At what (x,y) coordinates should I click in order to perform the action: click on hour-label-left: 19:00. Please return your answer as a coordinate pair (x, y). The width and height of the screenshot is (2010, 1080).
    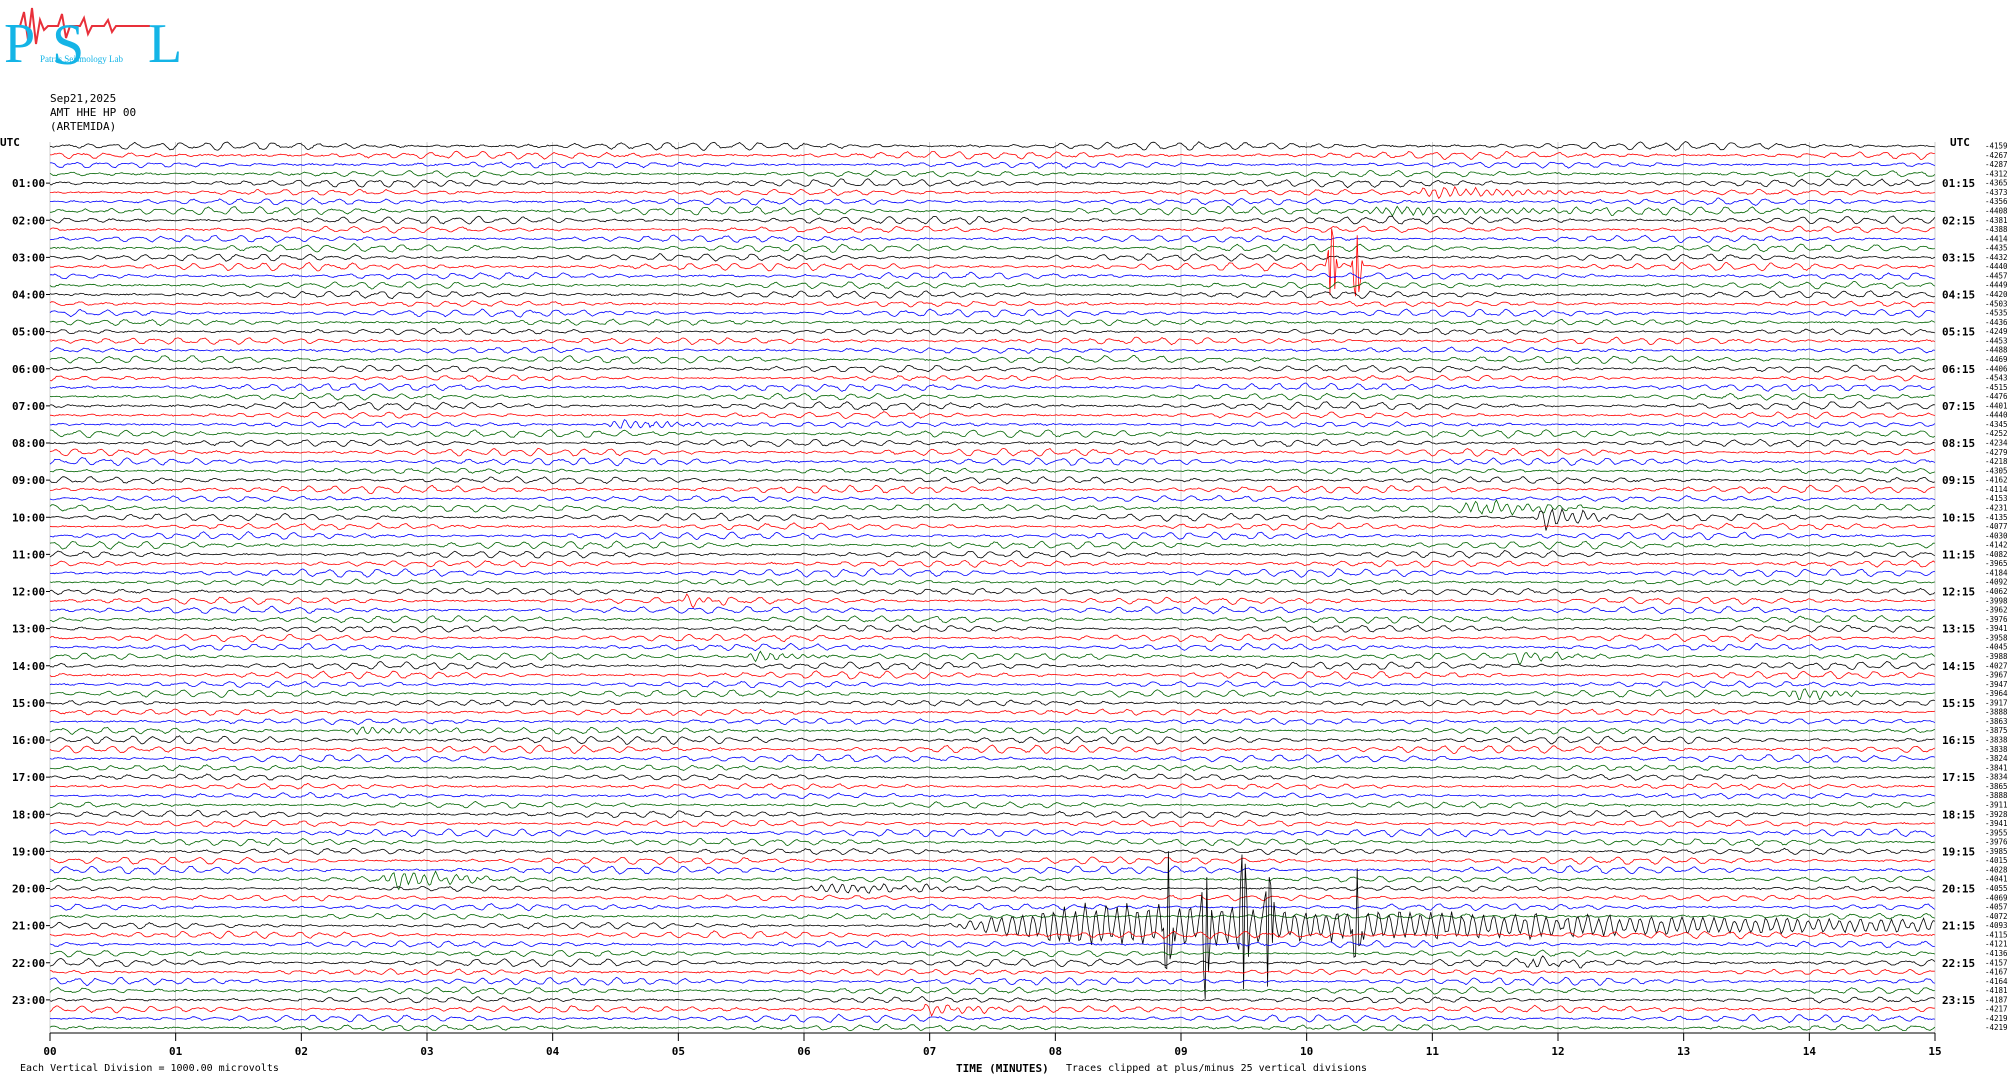
    Looking at the image, I should click on (28, 851).